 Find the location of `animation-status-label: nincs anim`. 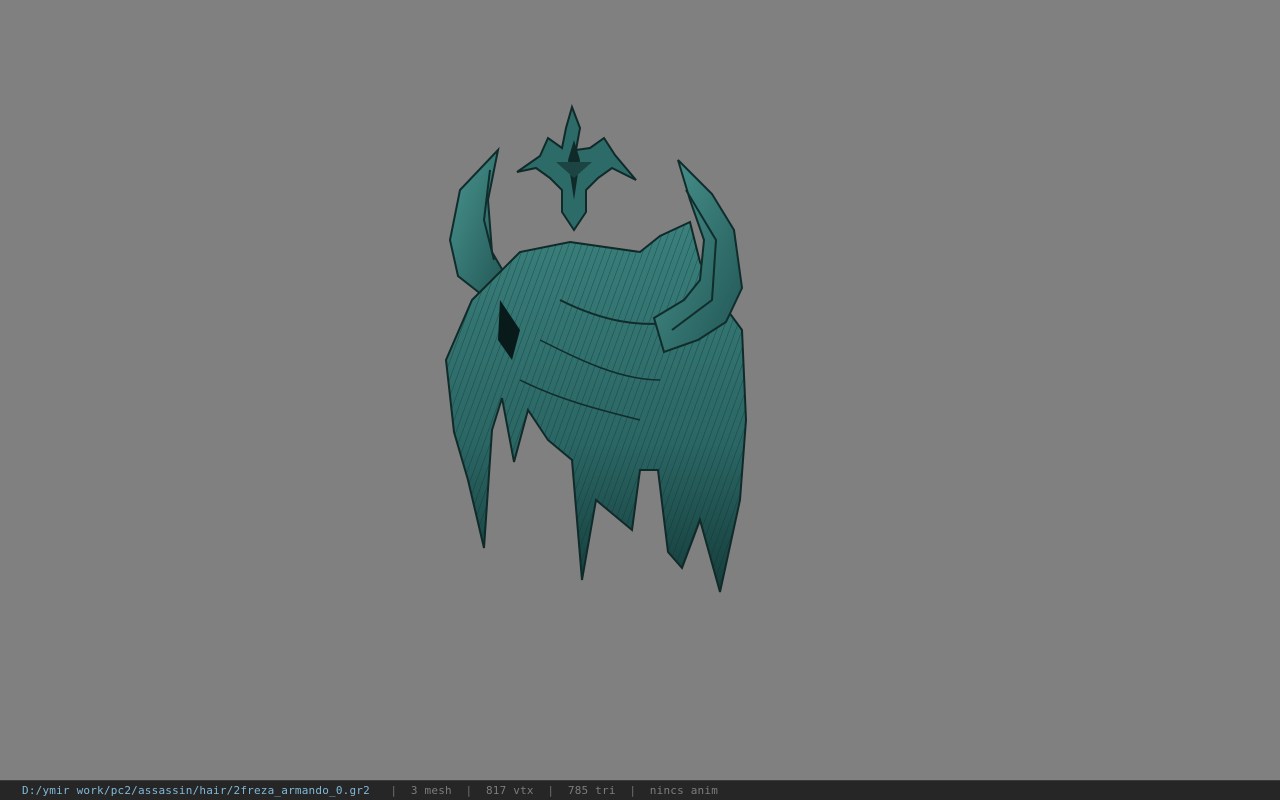

animation-status-label: nincs anim is located at coordinates (684, 790).